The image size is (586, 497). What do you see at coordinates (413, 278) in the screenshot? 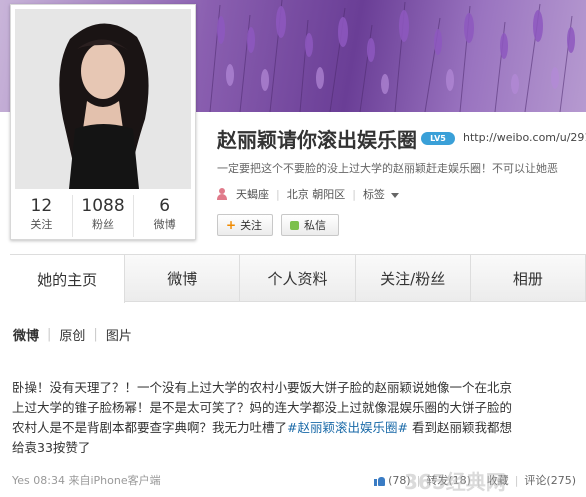
I see `tab-following-followers: 关注/粉丝` at bounding box center [413, 278].